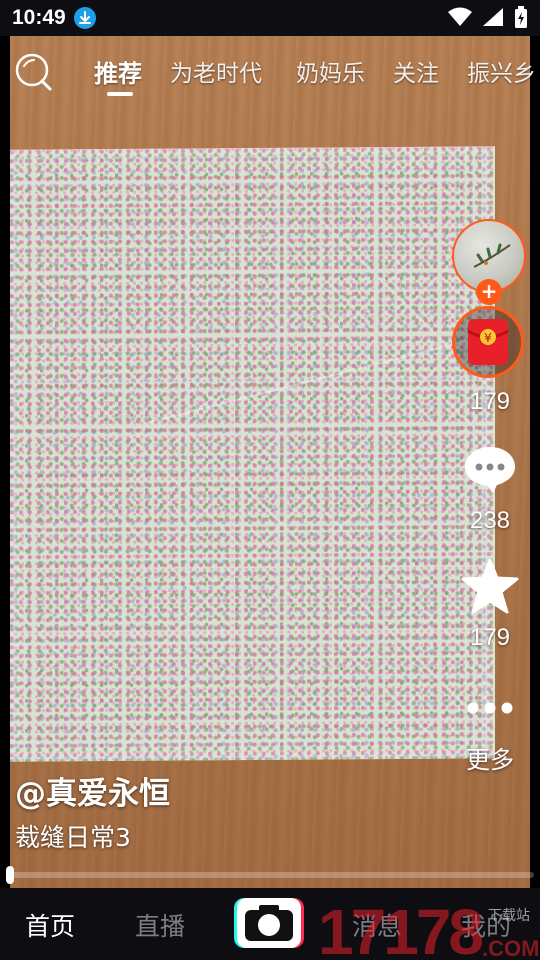 Image resolution: width=540 pixels, height=960 pixels. I want to click on search-icon, so click(34, 72).